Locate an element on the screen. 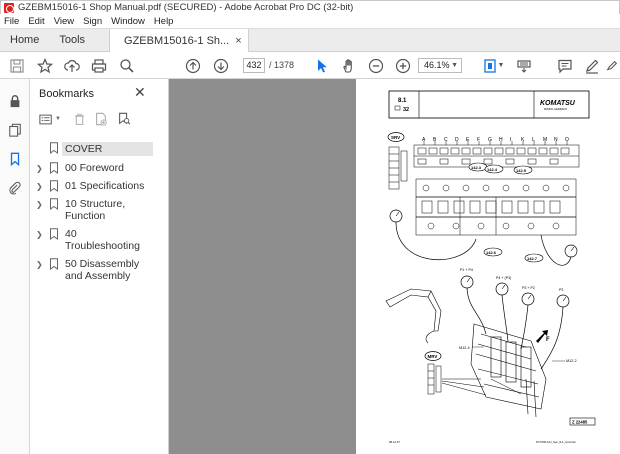 The height and width of the screenshot is (454, 620). bookmark-10-structure-function: ❯ 10 Structure, Function is located at coordinates (99, 210).